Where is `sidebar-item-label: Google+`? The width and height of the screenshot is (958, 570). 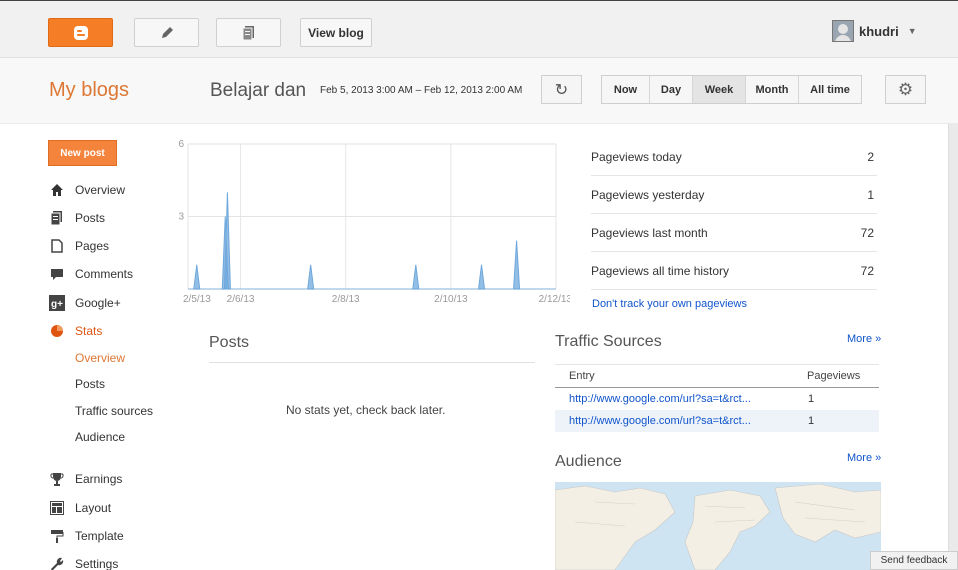
sidebar-item-label: Google+ is located at coordinates (98, 303).